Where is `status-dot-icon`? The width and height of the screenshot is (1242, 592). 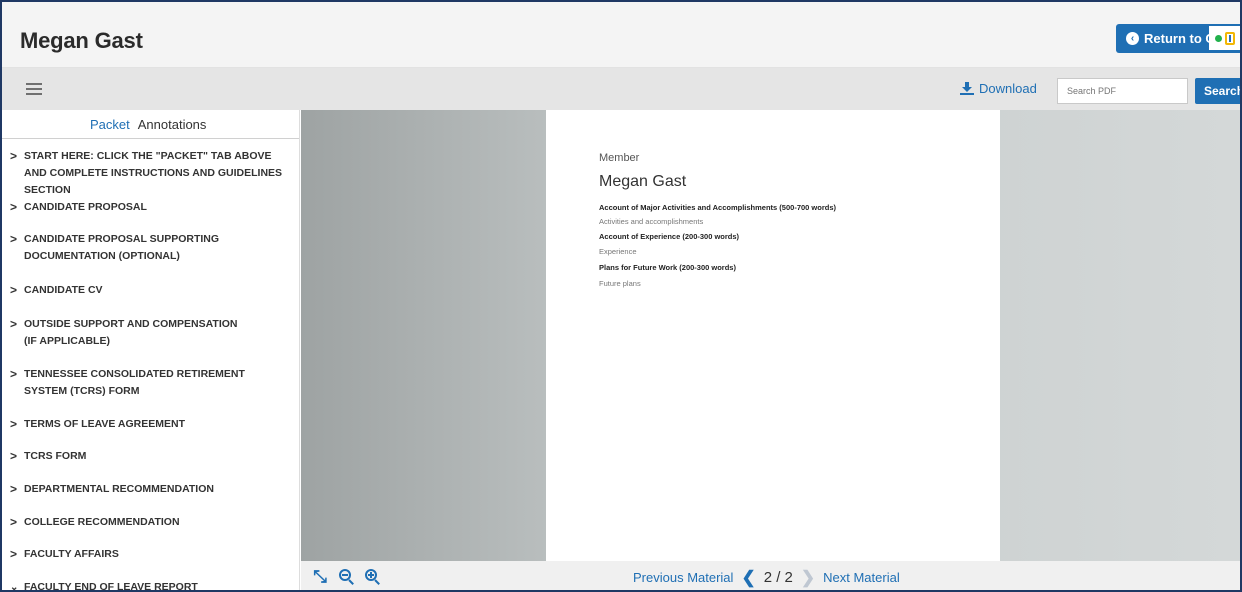
status-dot-icon is located at coordinates (1218, 38).